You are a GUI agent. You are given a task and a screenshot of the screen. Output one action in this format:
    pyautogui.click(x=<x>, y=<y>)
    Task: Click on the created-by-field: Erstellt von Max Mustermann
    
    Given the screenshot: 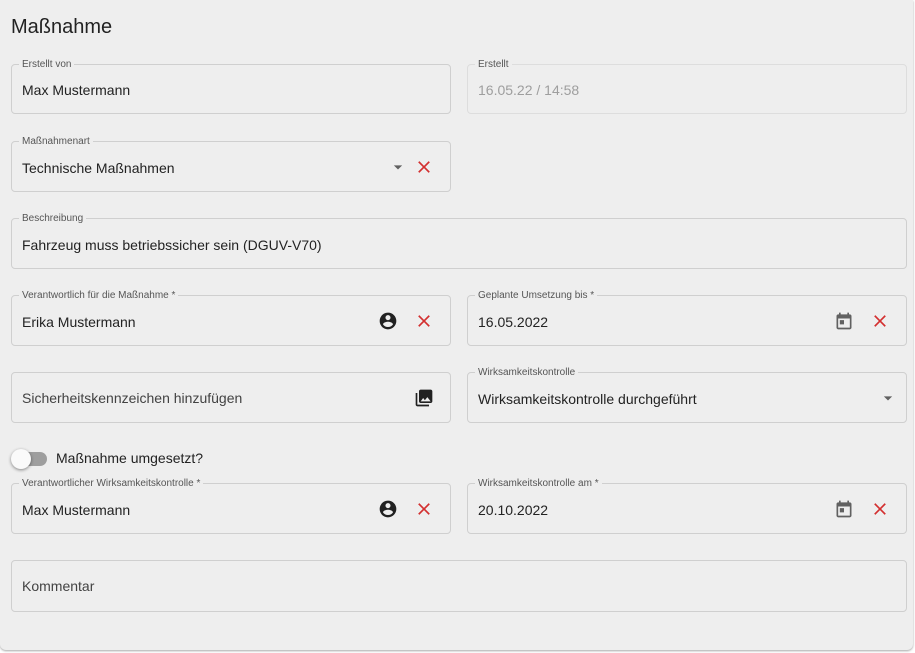 What is the action you would take?
    pyautogui.click(x=231, y=86)
    